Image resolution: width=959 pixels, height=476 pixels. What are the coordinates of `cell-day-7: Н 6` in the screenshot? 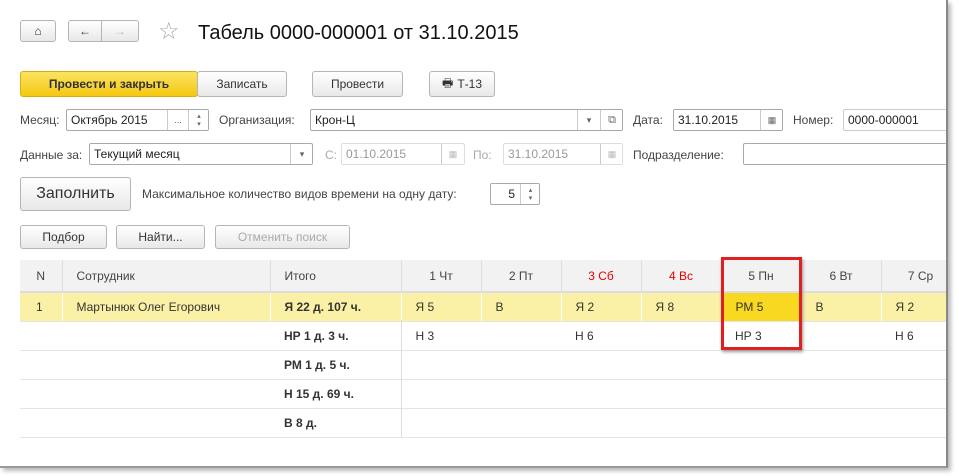 It's located at (913, 336).